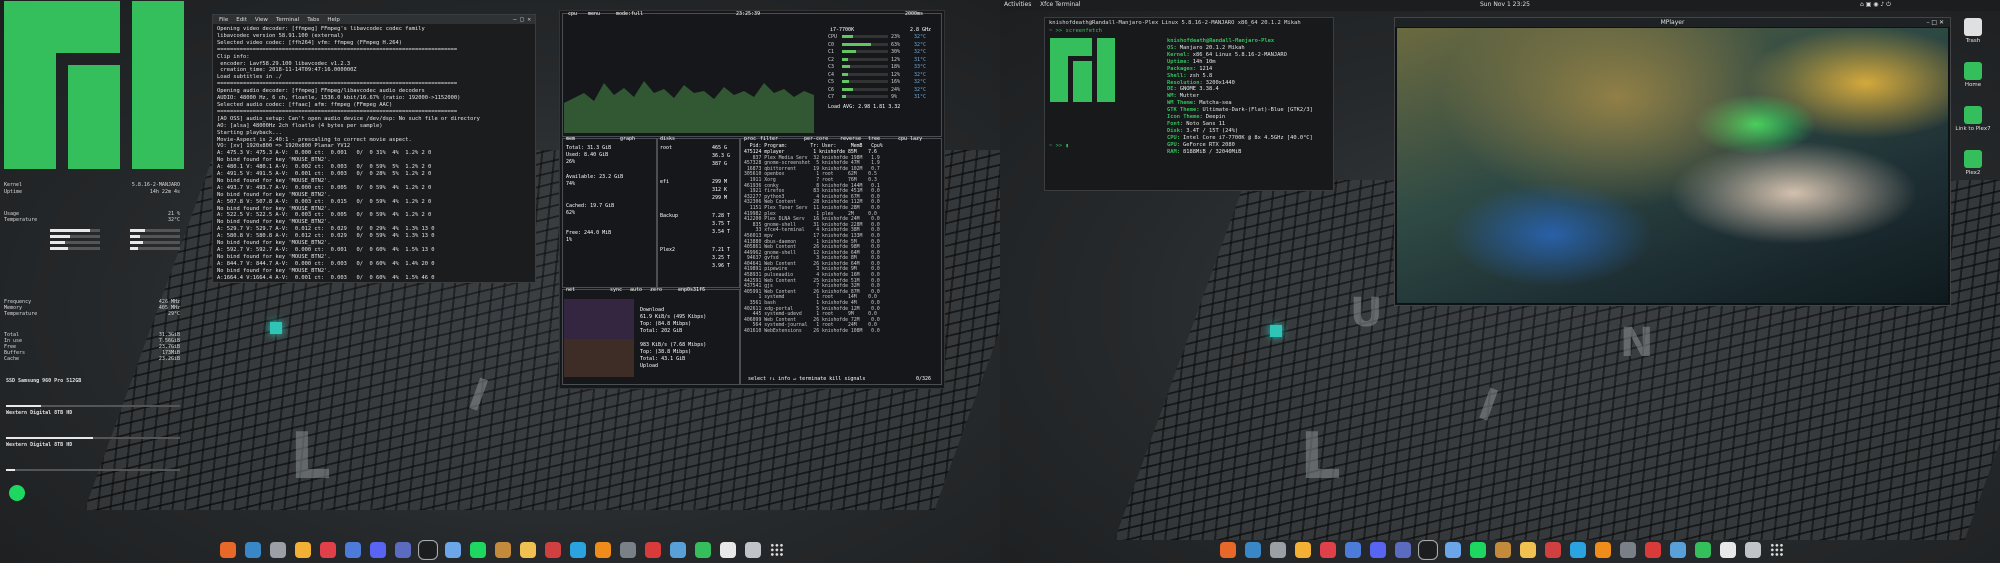 This screenshot has width=2000, height=563. I want to click on proc-sort: per-core, so click(816, 139).